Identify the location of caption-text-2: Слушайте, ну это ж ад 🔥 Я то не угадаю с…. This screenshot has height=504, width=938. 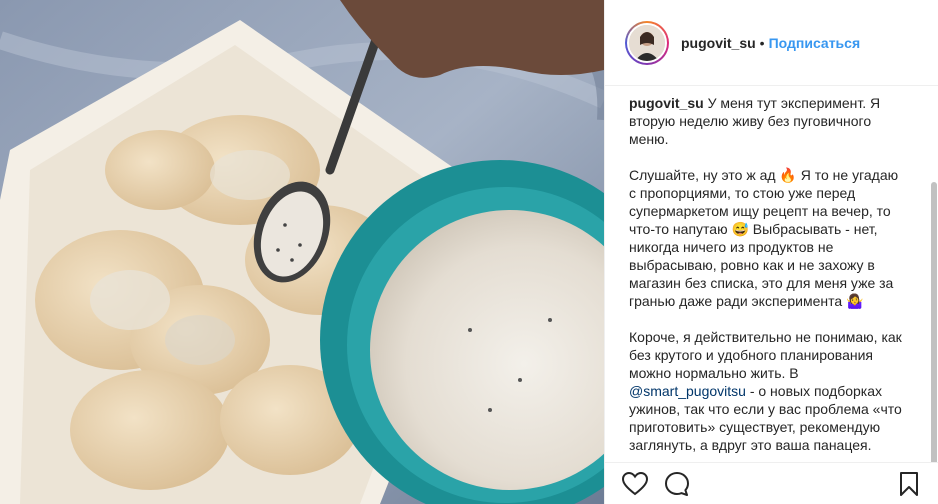
(764, 238).